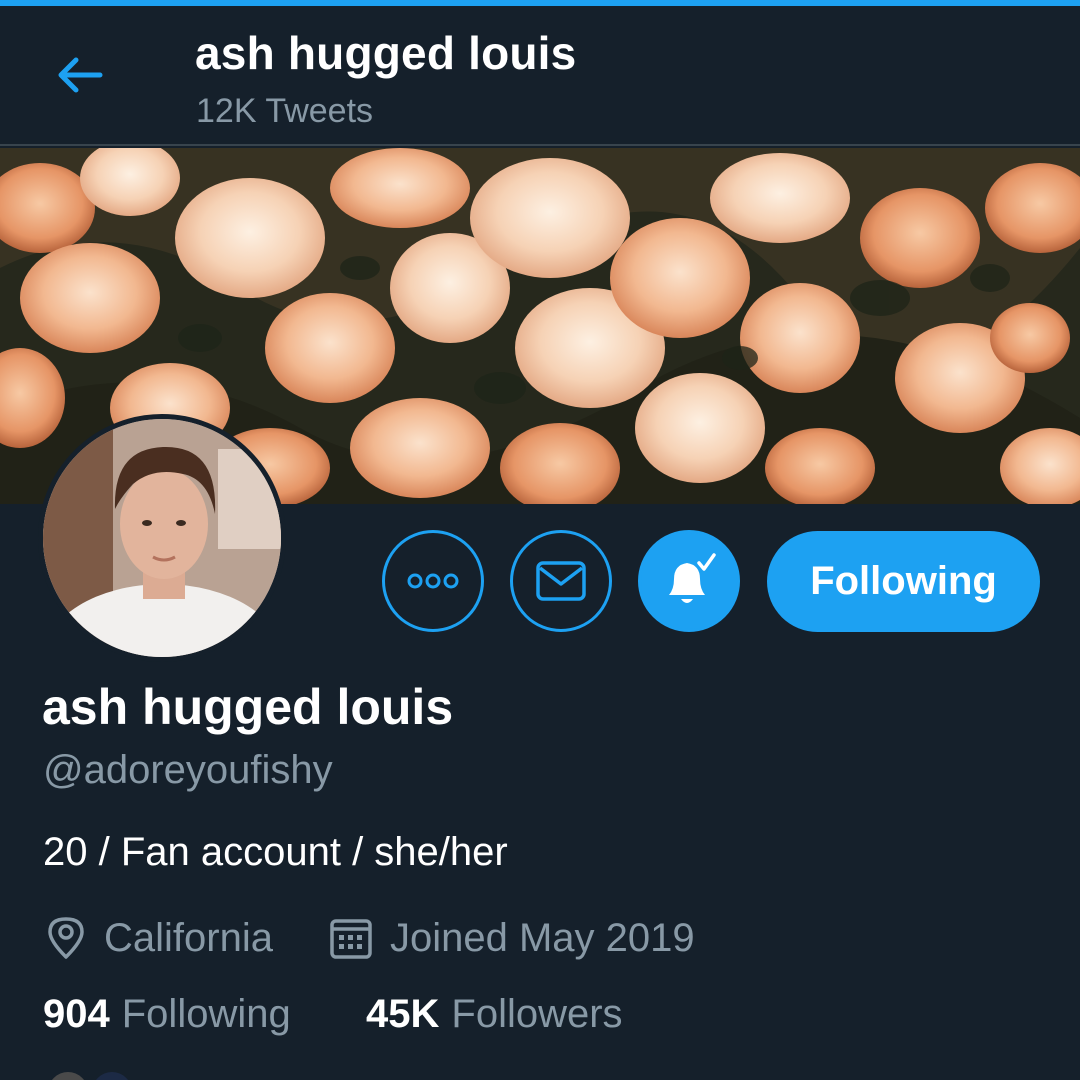 This screenshot has height=1080, width=1080. Describe the element at coordinates (903, 581) in the screenshot. I see `following-button: Following` at that location.